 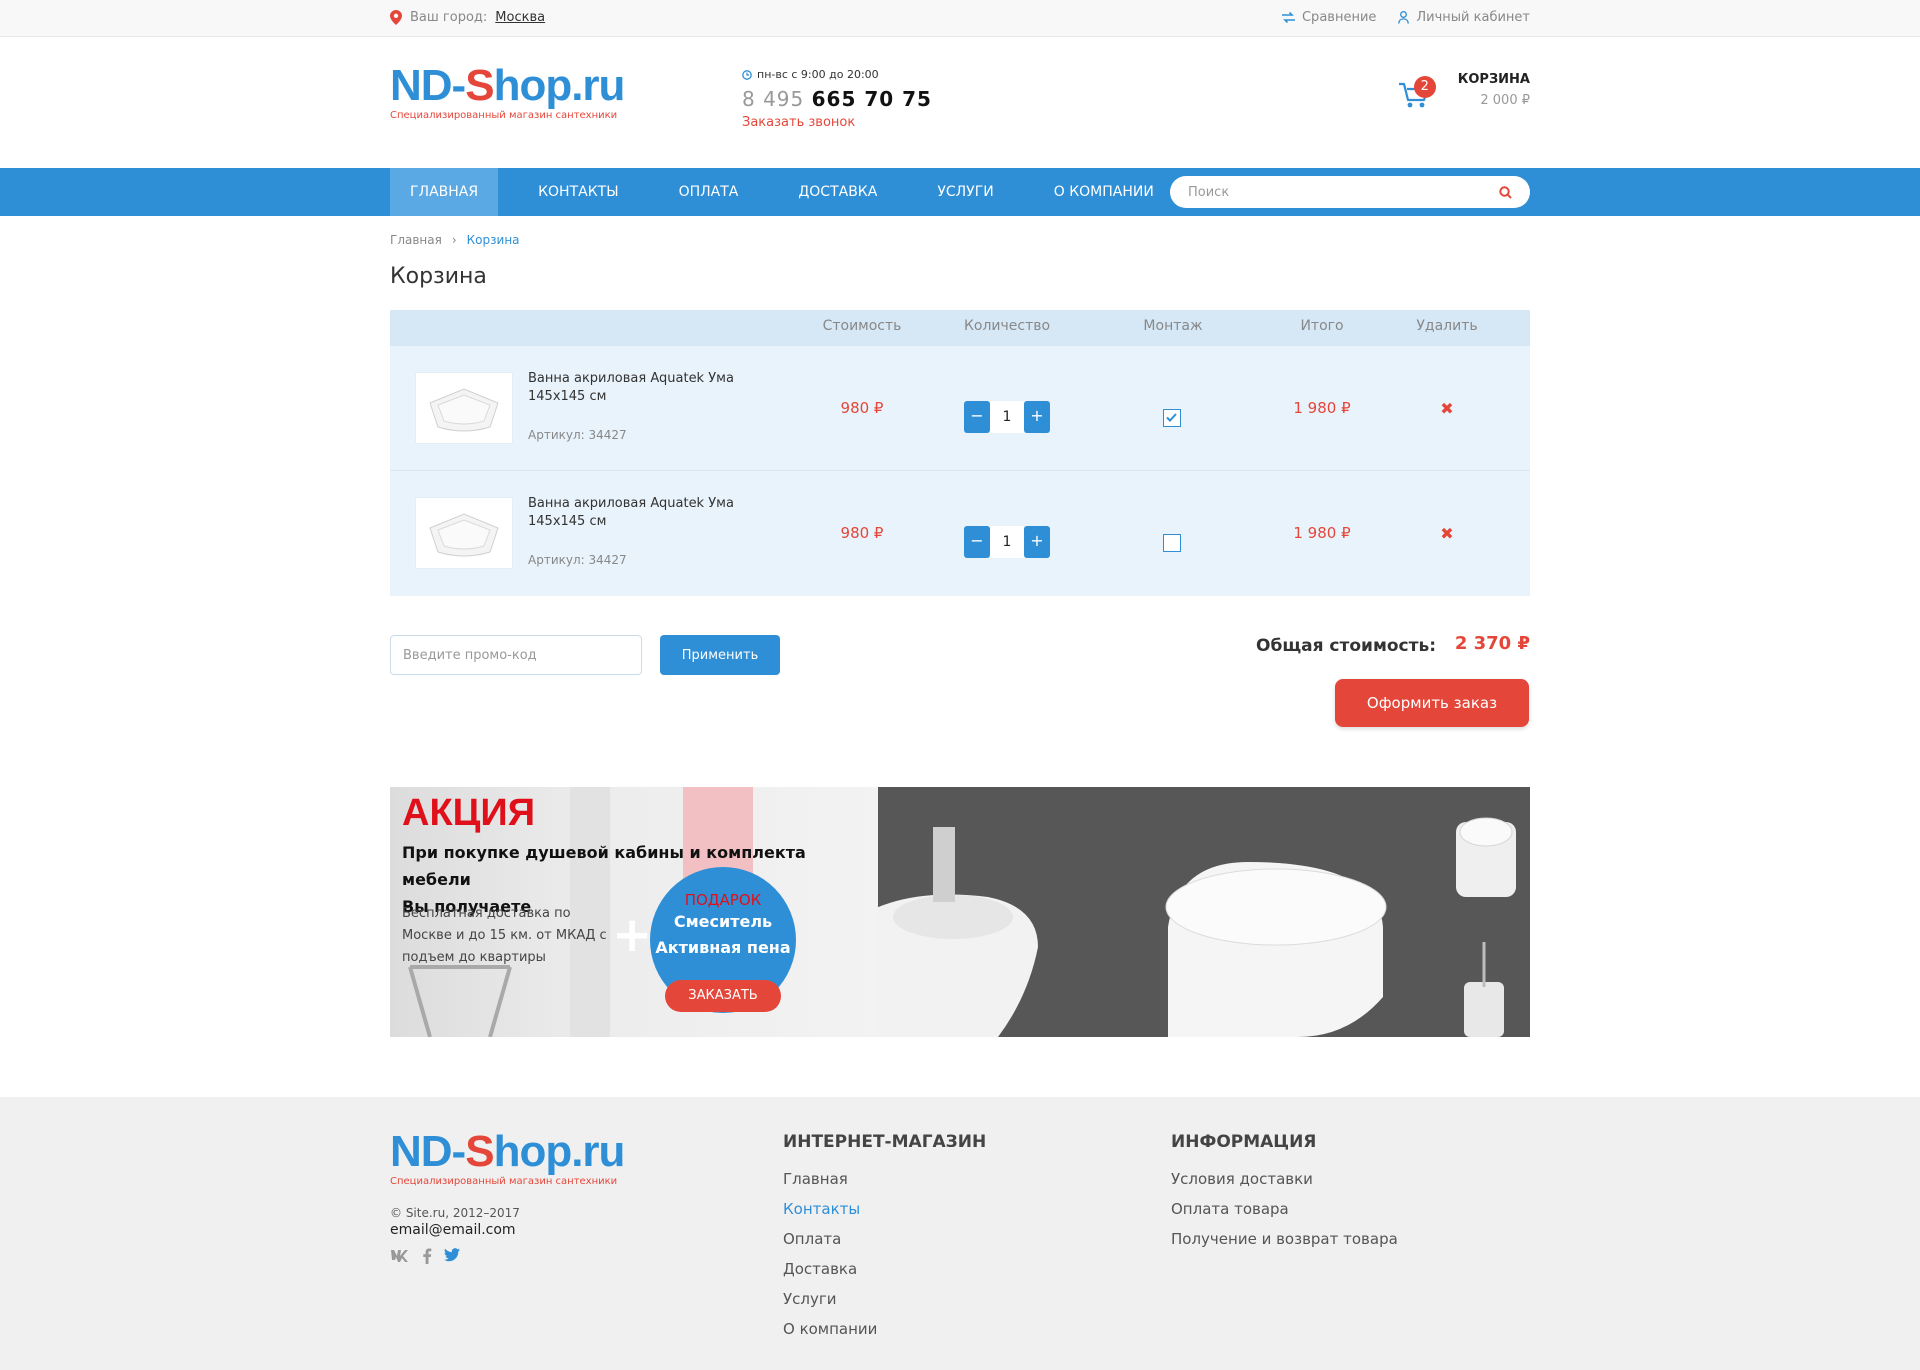 I want to click on nav-item-services: УСЛУГИ, so click(x=965, y=192).